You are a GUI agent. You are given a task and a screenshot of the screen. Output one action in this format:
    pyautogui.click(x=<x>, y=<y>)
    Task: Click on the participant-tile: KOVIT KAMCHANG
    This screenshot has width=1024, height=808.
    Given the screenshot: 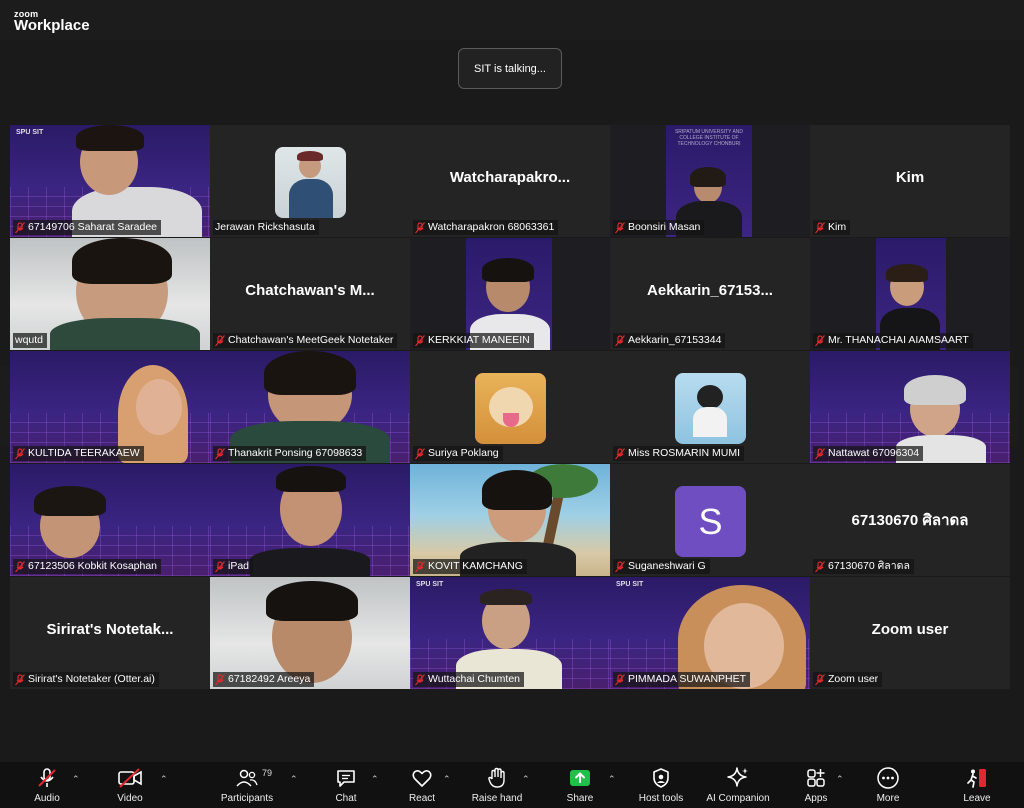 What is the action you would take?
    pyautogui.click(x=510, y=520)
    